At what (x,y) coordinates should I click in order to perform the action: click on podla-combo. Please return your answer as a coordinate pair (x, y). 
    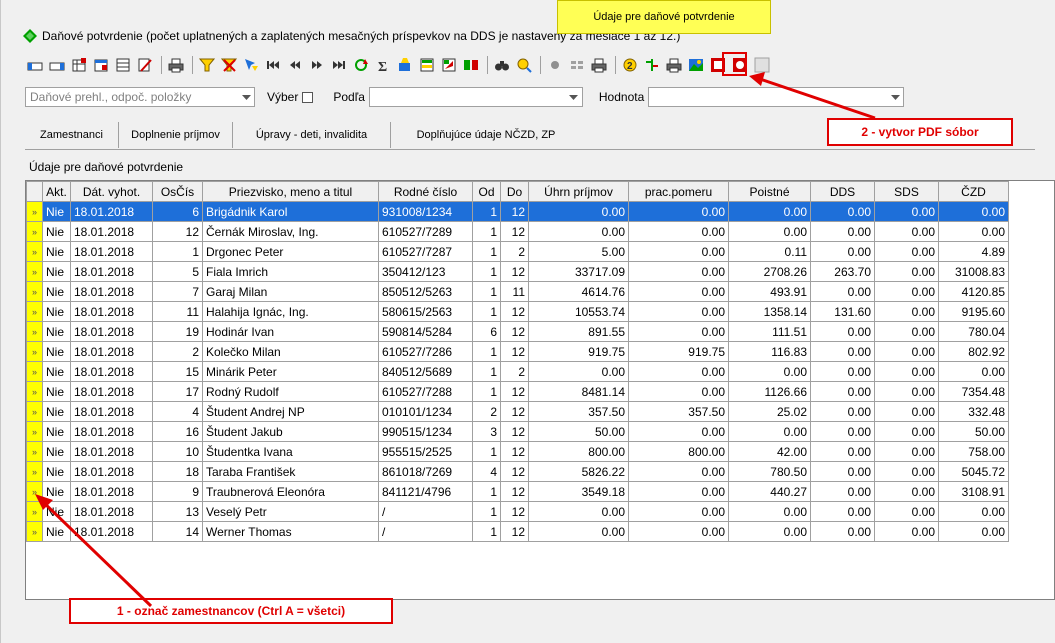
    Looking at the image, I should click on (475, 97).